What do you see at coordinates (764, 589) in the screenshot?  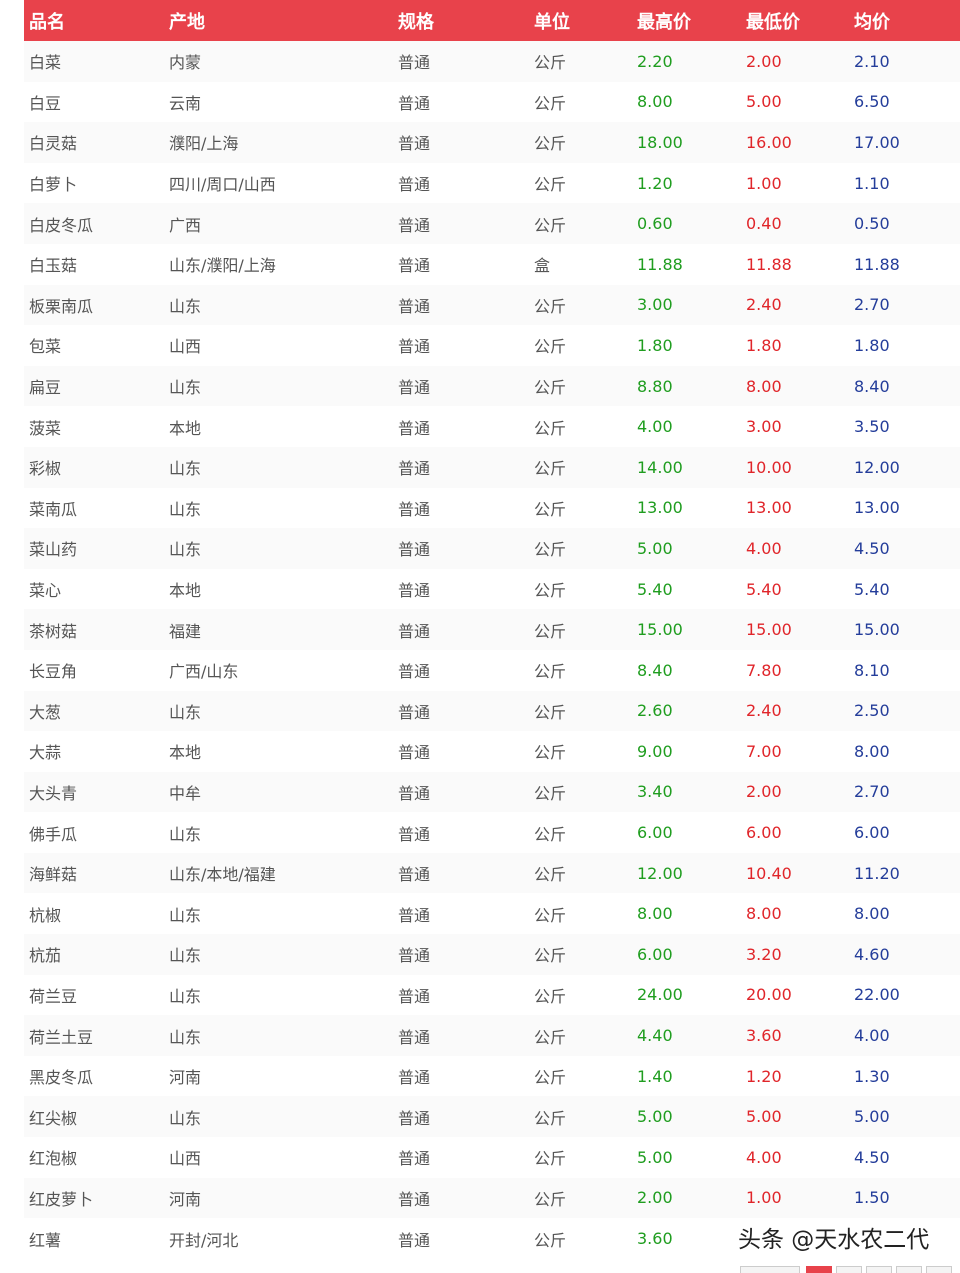 I see `cell-min-price-value: 5.40` at bounding box center [764, 589].